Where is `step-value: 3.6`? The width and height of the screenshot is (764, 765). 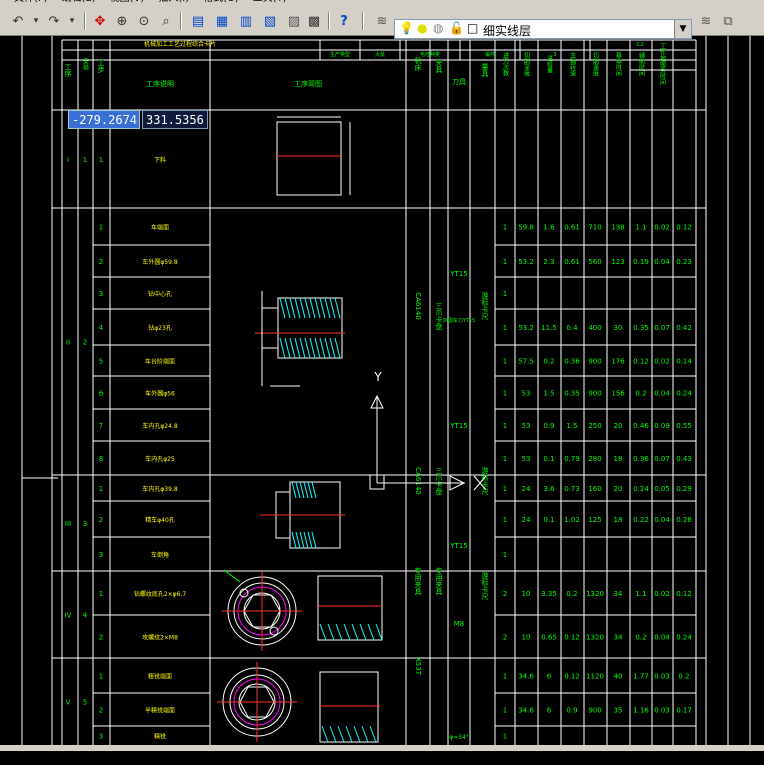 step-value: 3.6 is located at coordinates (549, 489).